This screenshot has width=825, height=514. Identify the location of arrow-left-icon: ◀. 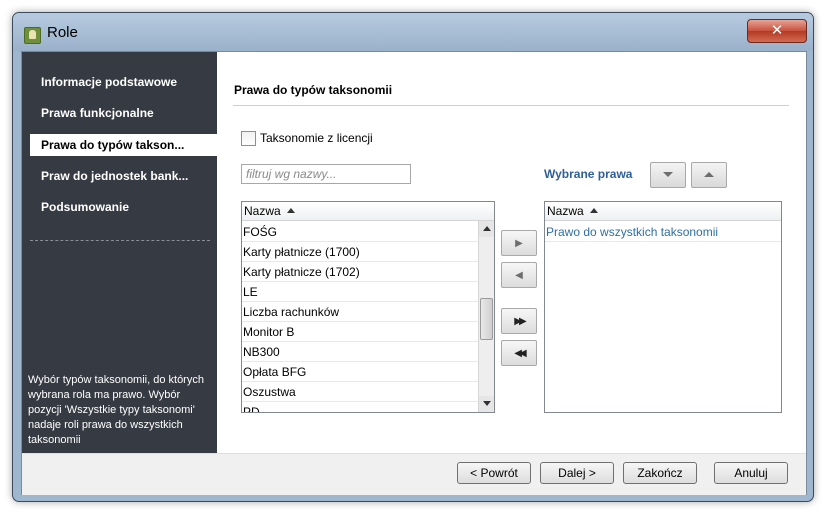
(519, 275).